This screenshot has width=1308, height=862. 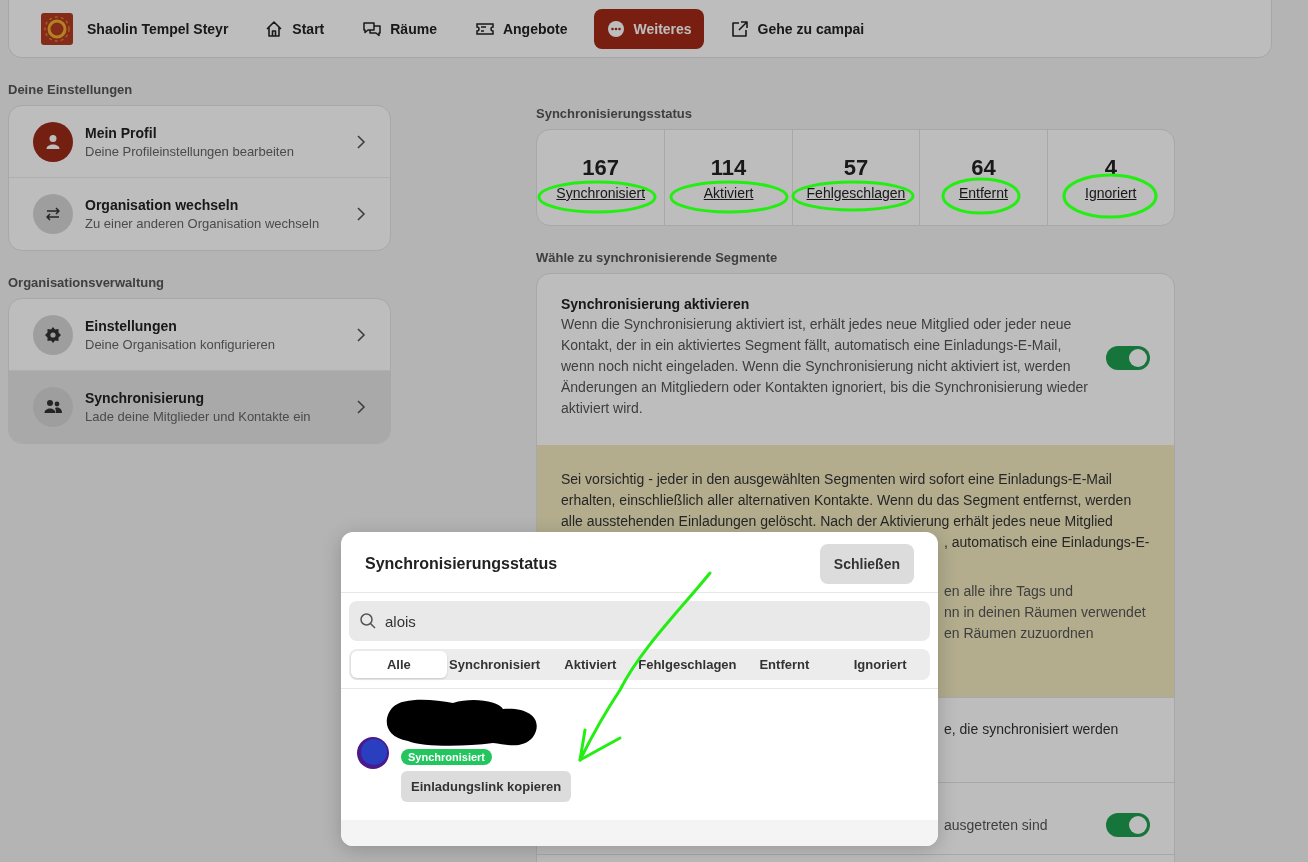 I want to click on organization-name: Shaolin Tempel Steyr, so click(x=158, y=28).